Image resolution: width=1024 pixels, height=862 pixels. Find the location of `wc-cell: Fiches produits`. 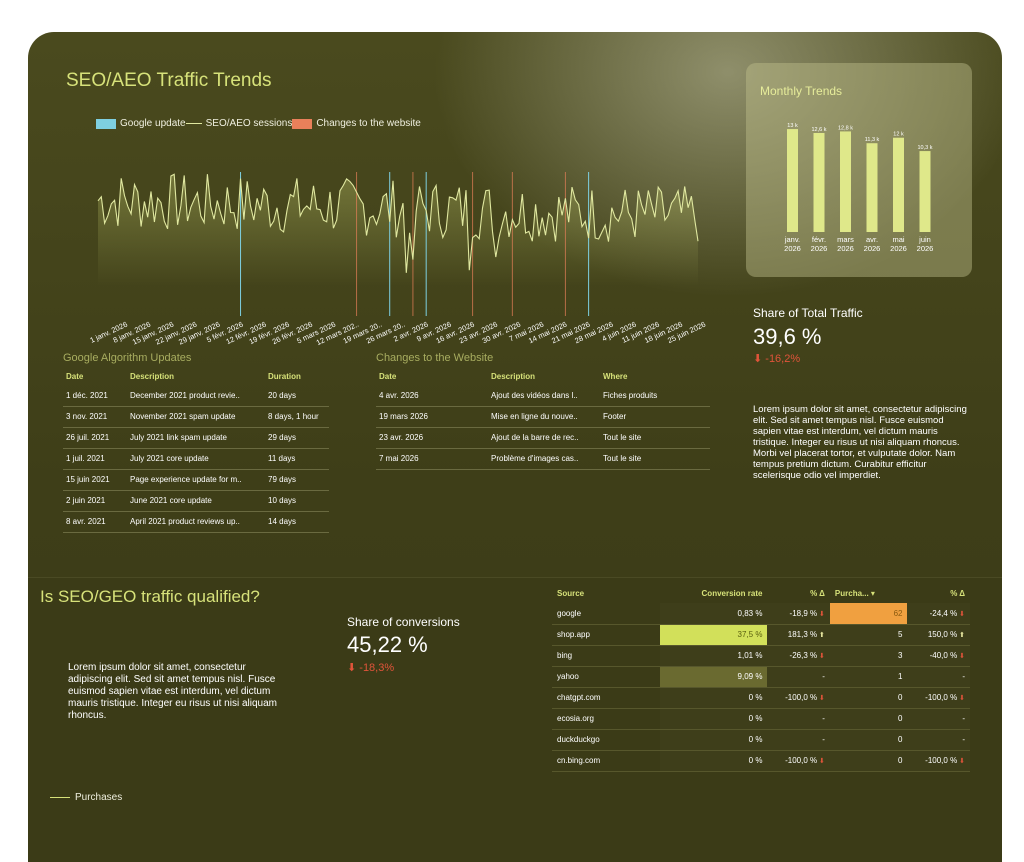

wc-cell: Fiches produits is located at coordinates (655, 396).